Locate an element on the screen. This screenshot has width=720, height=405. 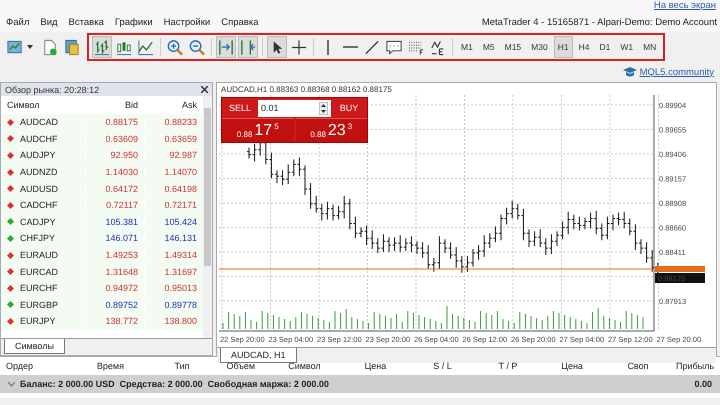
column-header: Своп is located at coordinates (615, 366).